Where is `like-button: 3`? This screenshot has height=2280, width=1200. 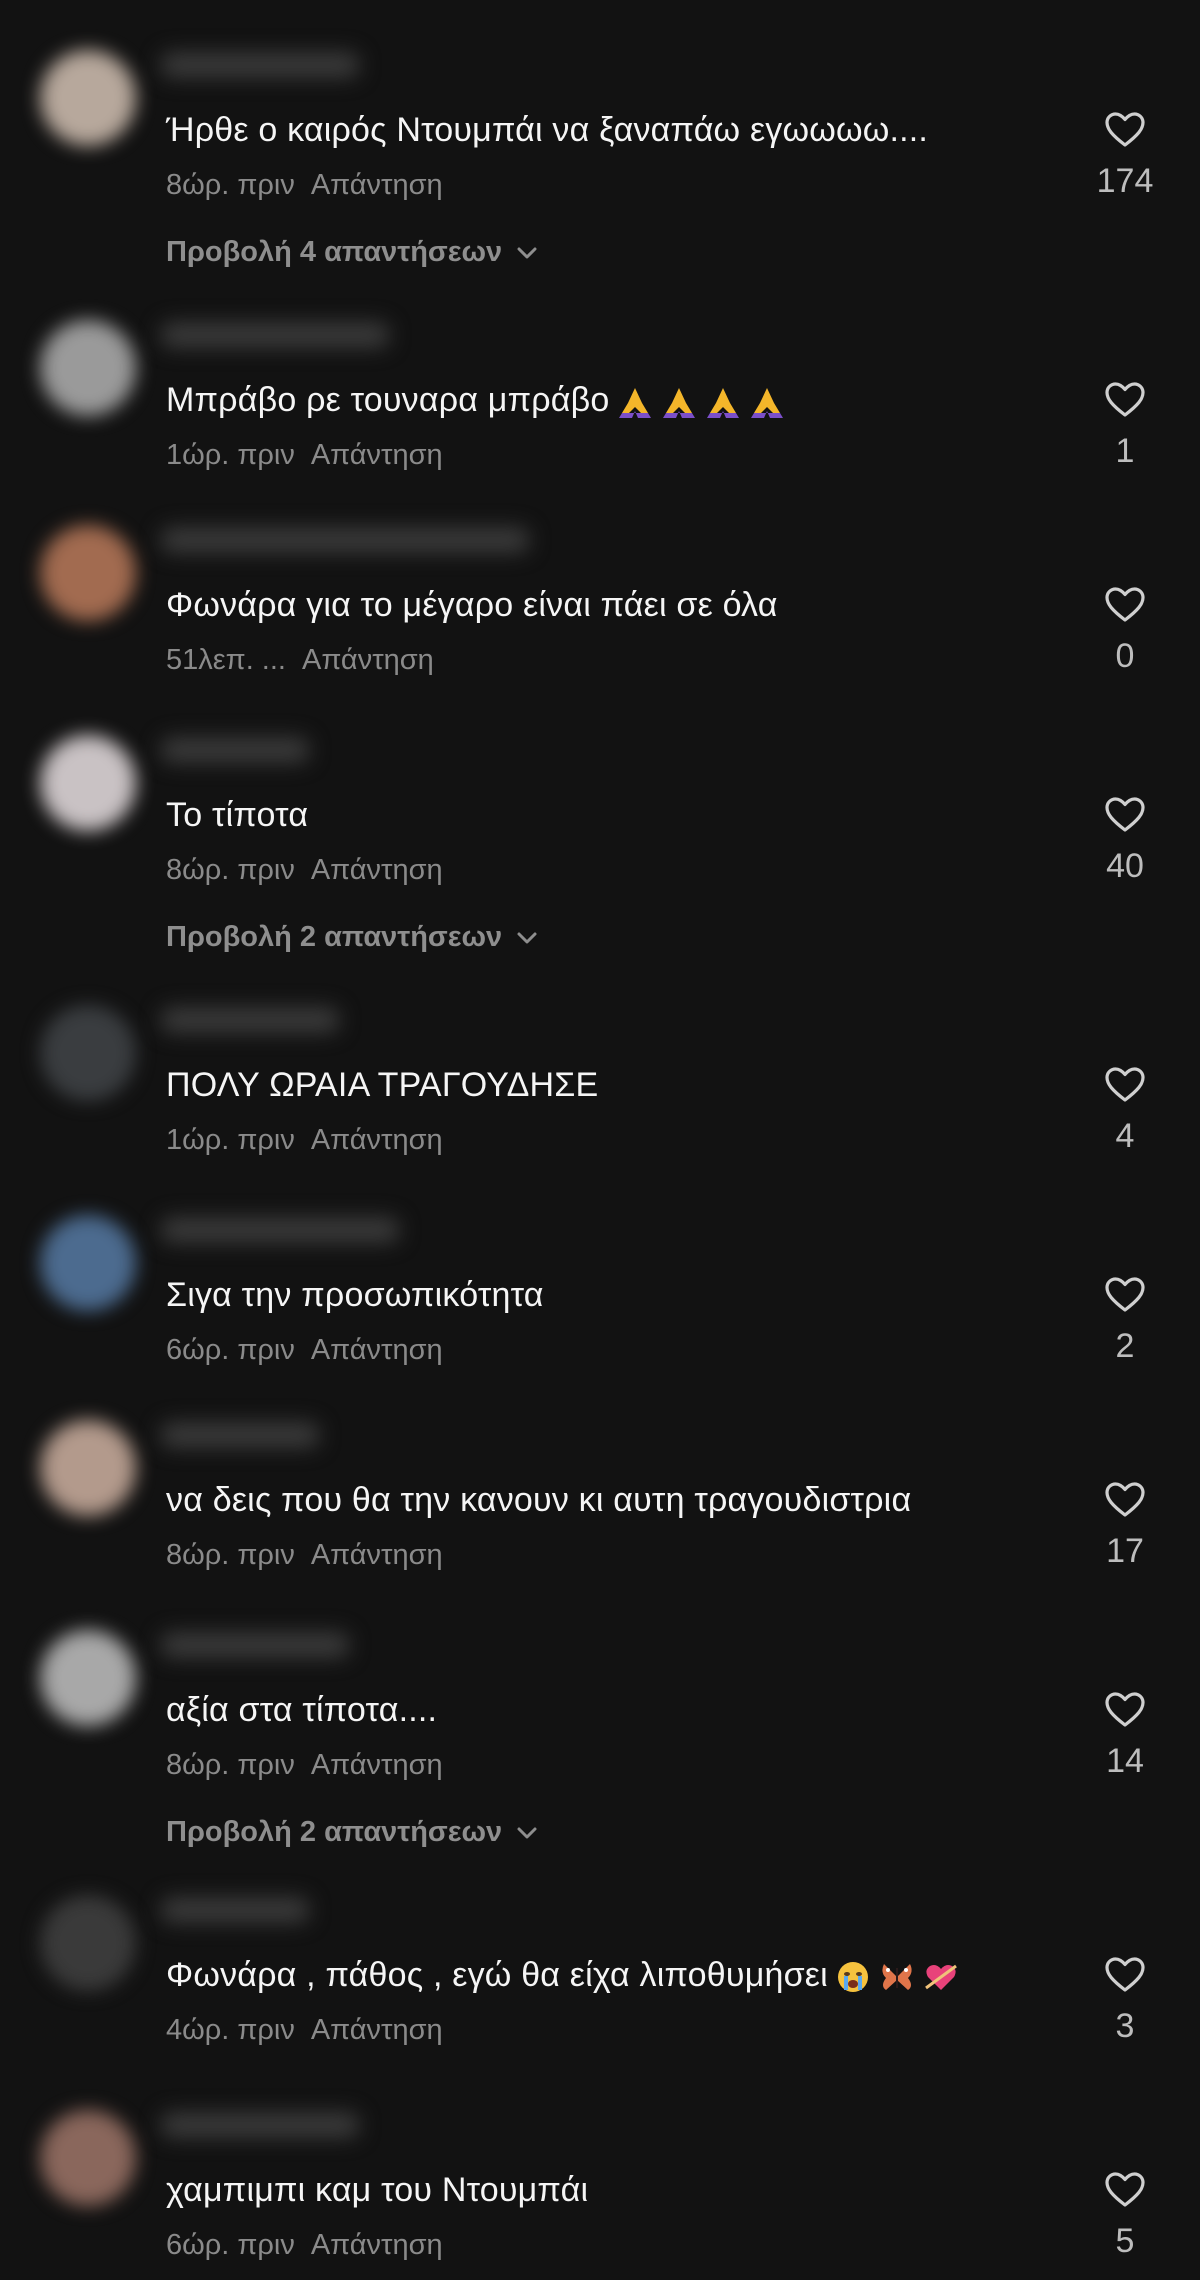
like-button: 3 is located at coordinates (1125, 2000).